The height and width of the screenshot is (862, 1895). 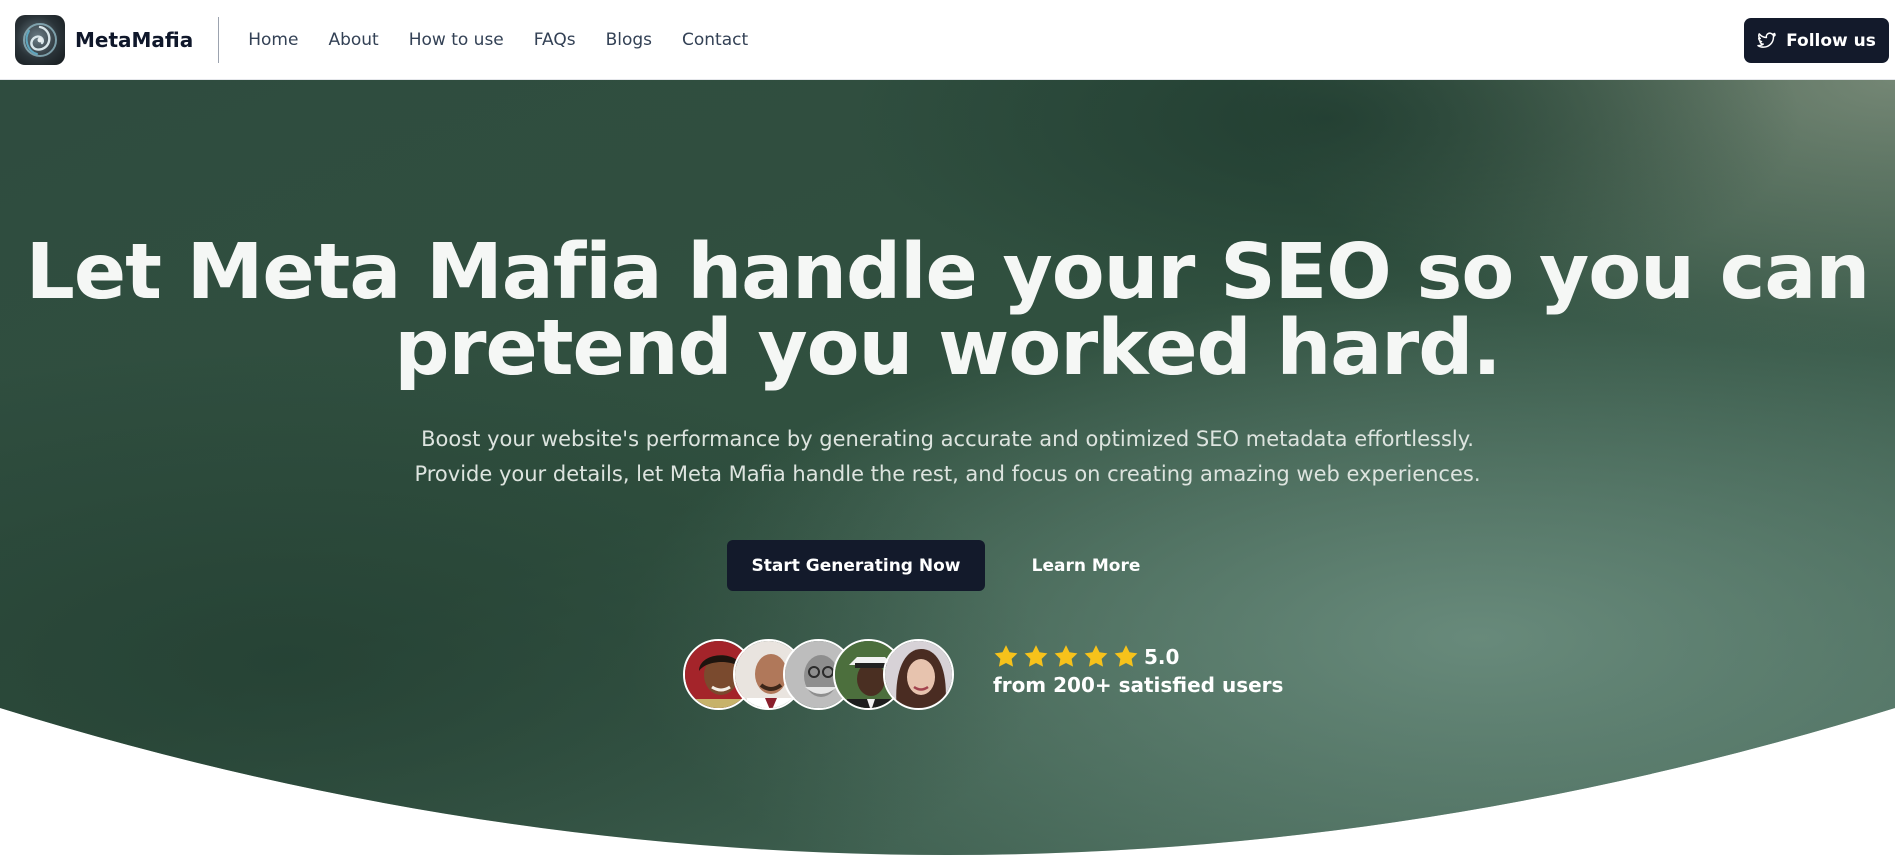 I want to click on nav-link-home: Home, so click(x=273, y=40).